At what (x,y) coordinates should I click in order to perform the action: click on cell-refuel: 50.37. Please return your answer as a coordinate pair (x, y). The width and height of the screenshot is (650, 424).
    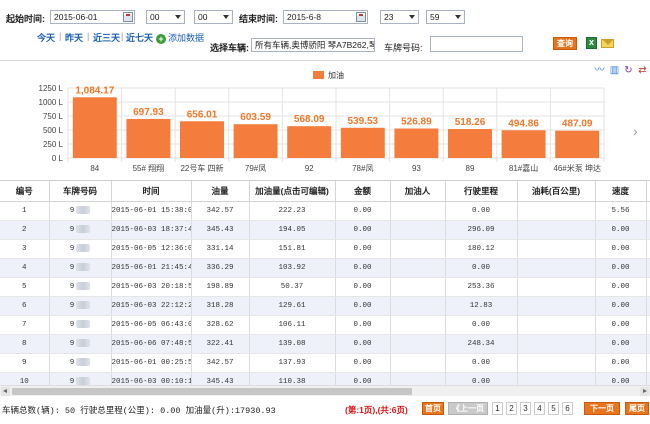
    Looking at the image, I should click on (292, 287).